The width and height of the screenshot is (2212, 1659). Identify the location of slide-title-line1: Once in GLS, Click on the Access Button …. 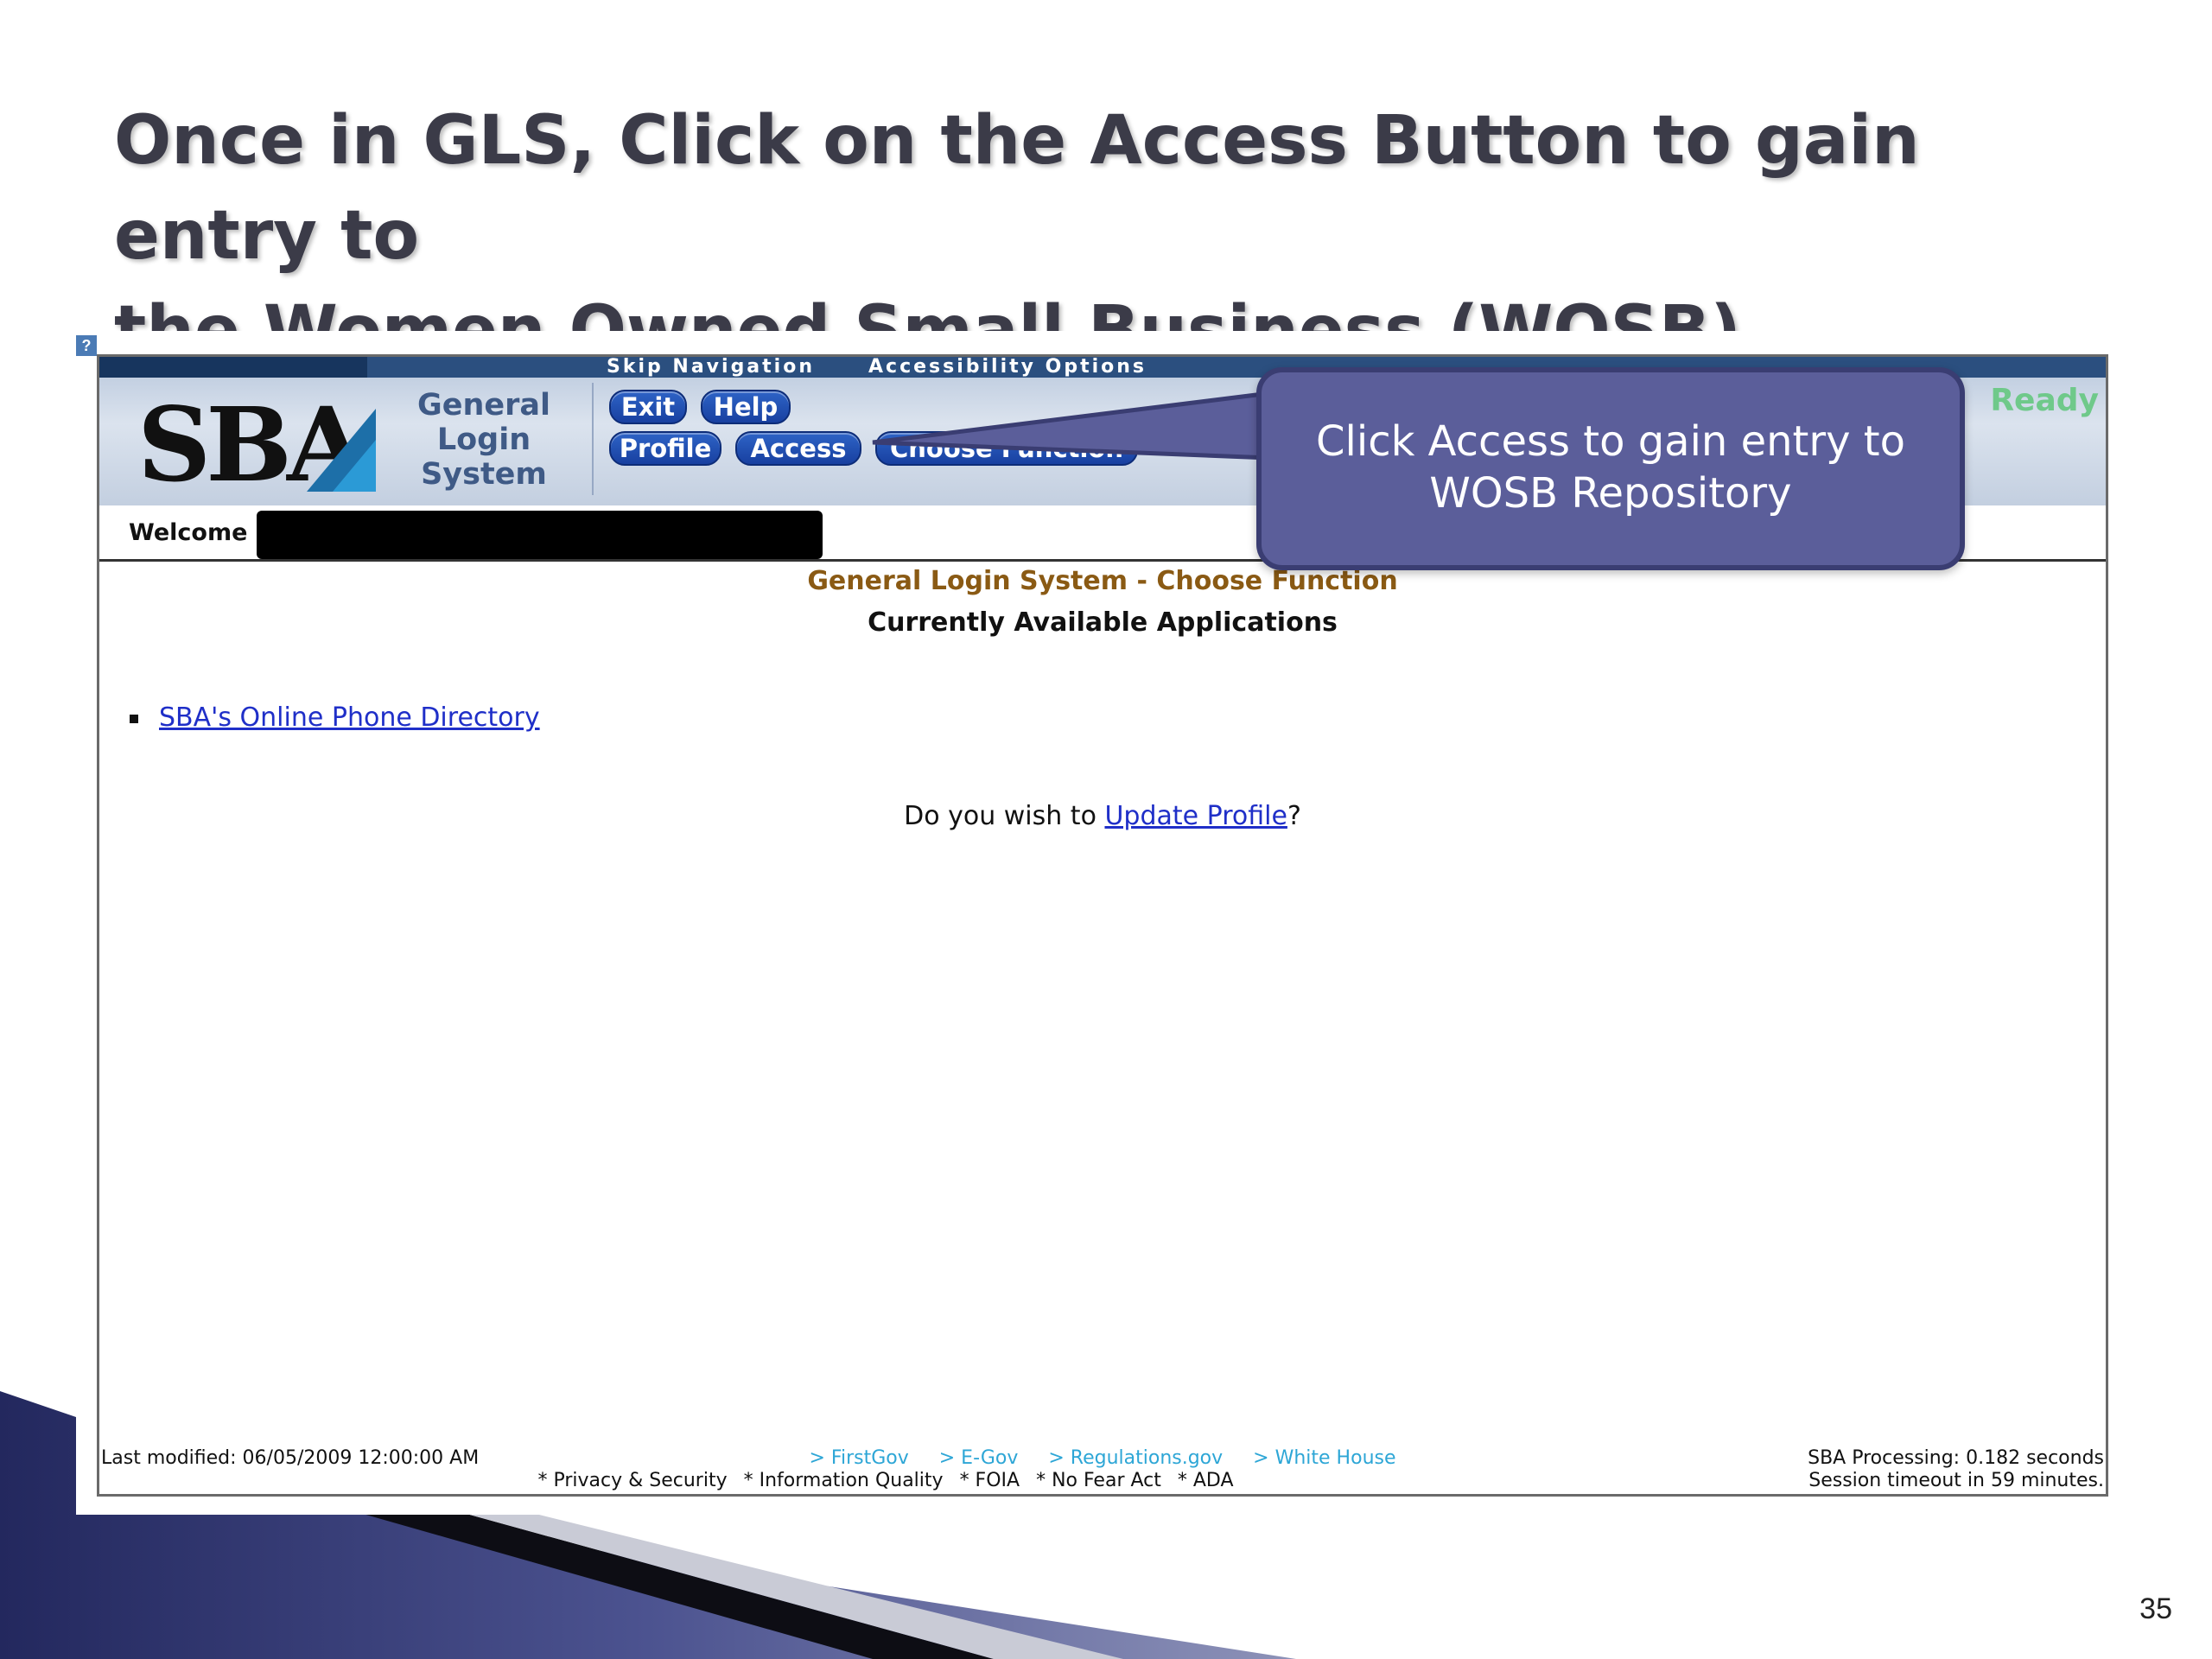
(1017, 188).